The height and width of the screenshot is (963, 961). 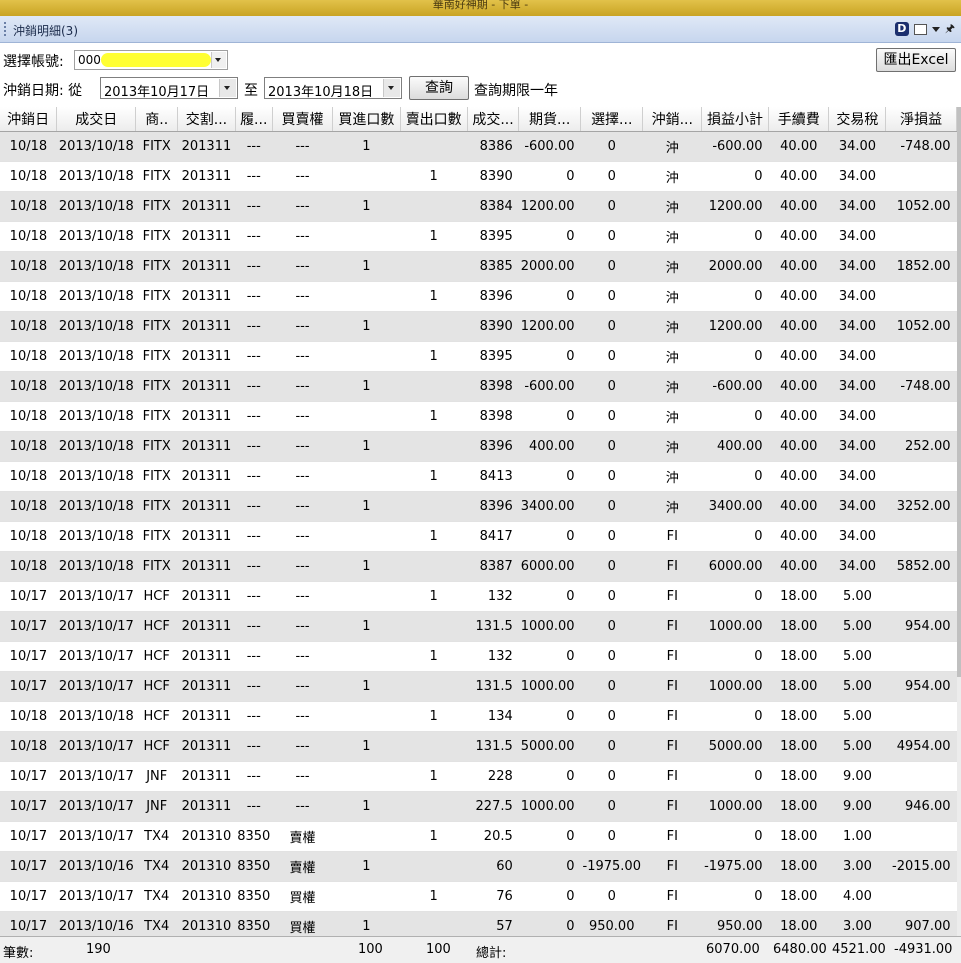 What do you see at coordinates (549, 506) in the screenshot?
I see `table-cell: 3400.00` at bounding box center [549, 506].